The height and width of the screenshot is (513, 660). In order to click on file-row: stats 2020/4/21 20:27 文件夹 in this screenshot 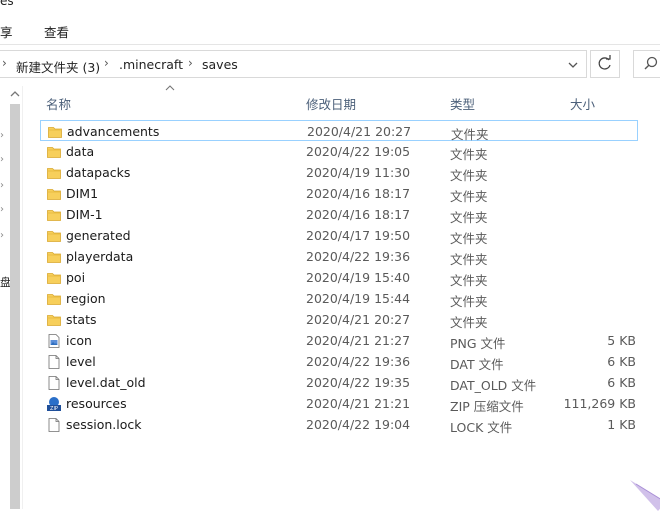, I will do `click(339, 319)`.